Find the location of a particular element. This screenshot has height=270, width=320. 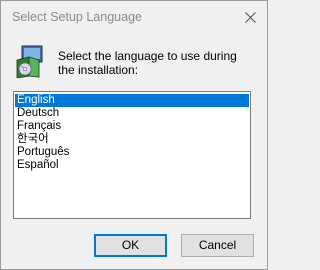

instruction-line-1: Select the language to use during is located at coordinates (147, 56).